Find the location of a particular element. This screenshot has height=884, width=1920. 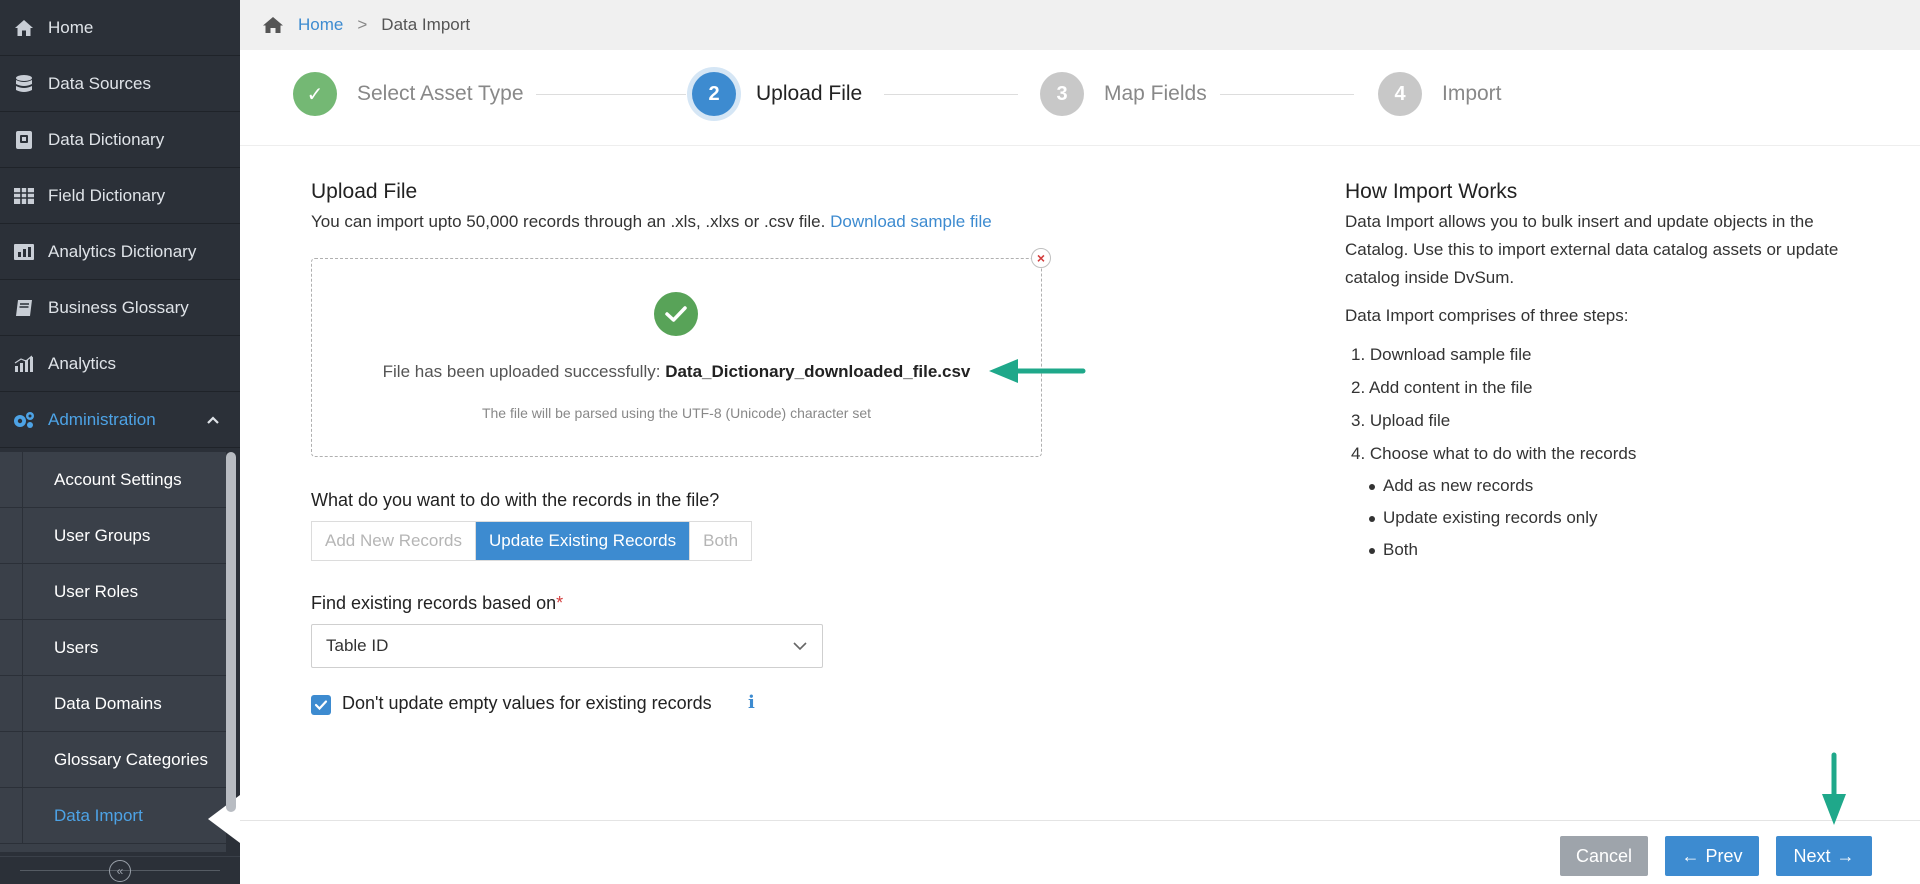

breadcrumb: Home > Data Import is located at coordinates (1080, 25).